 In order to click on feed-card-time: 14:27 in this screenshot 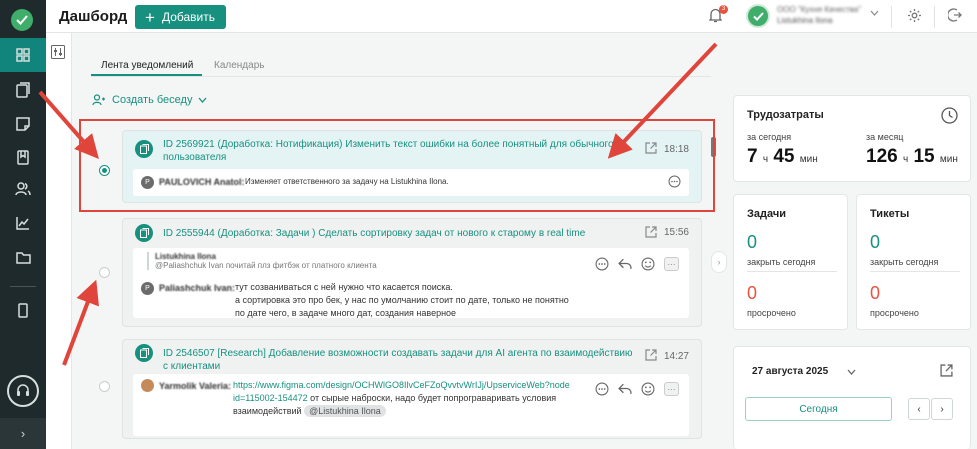, I will do `click(676, 356)`.